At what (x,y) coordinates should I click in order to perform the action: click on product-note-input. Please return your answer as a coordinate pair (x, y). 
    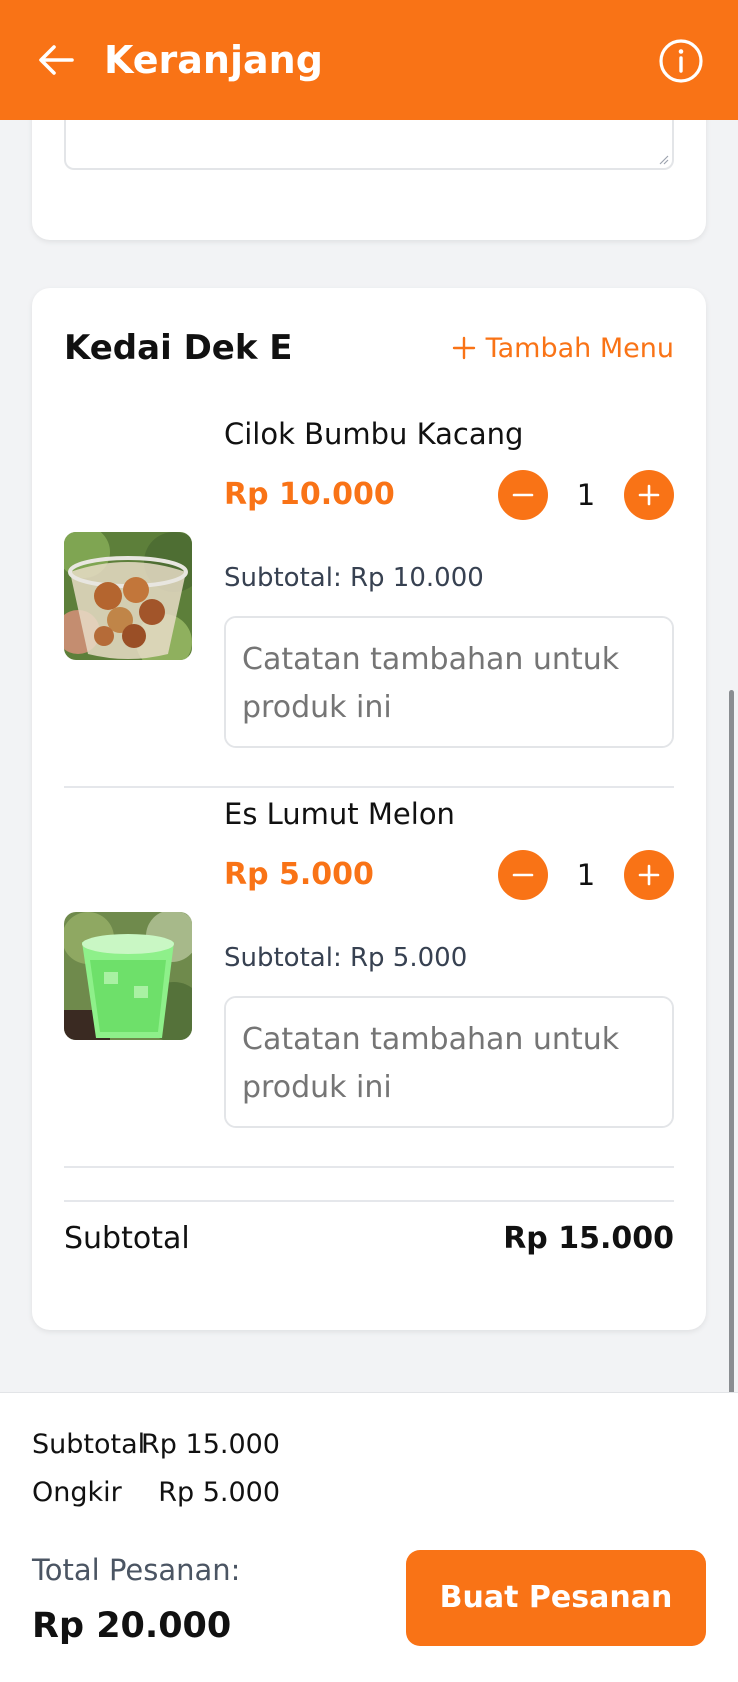
    Looking at the image, I should click on (449, 1062).